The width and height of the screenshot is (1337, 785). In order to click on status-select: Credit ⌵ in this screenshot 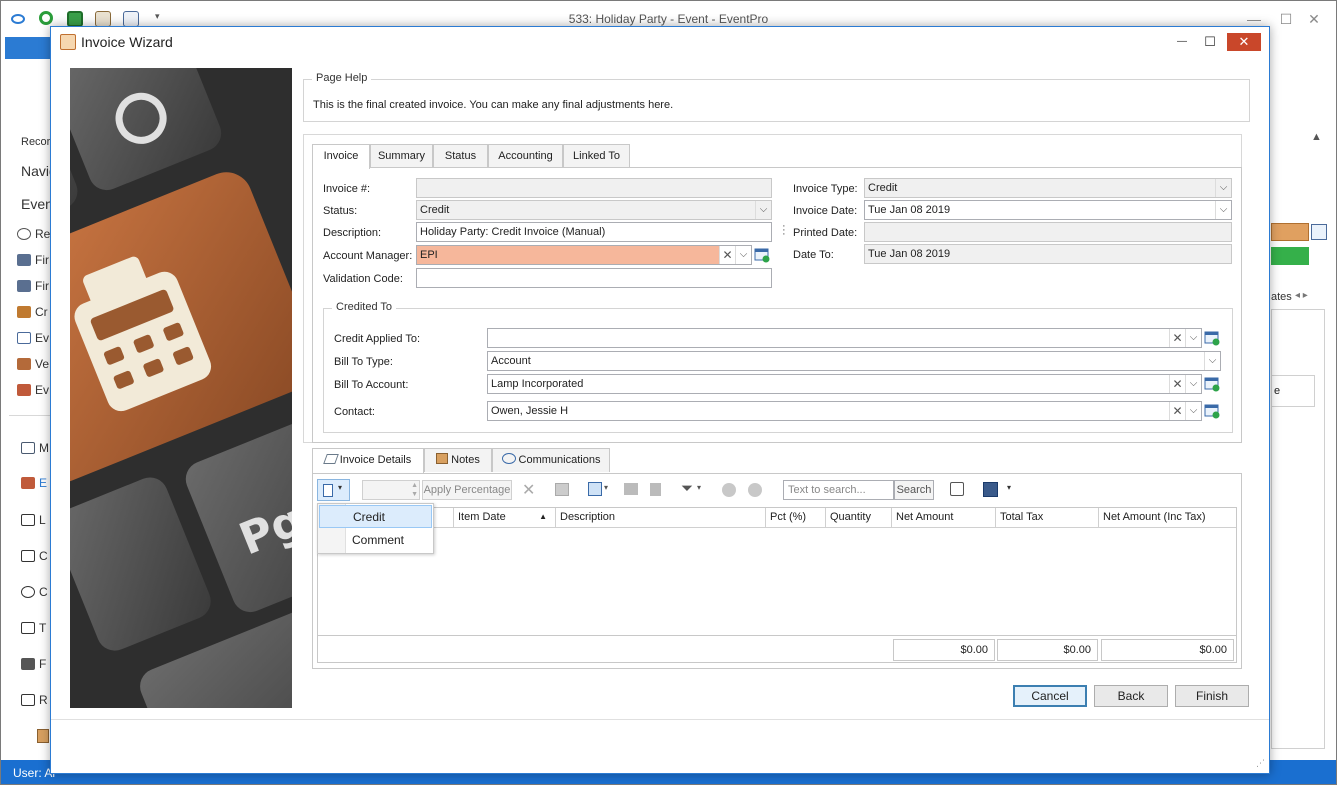, I will do `click(594, 210)`.